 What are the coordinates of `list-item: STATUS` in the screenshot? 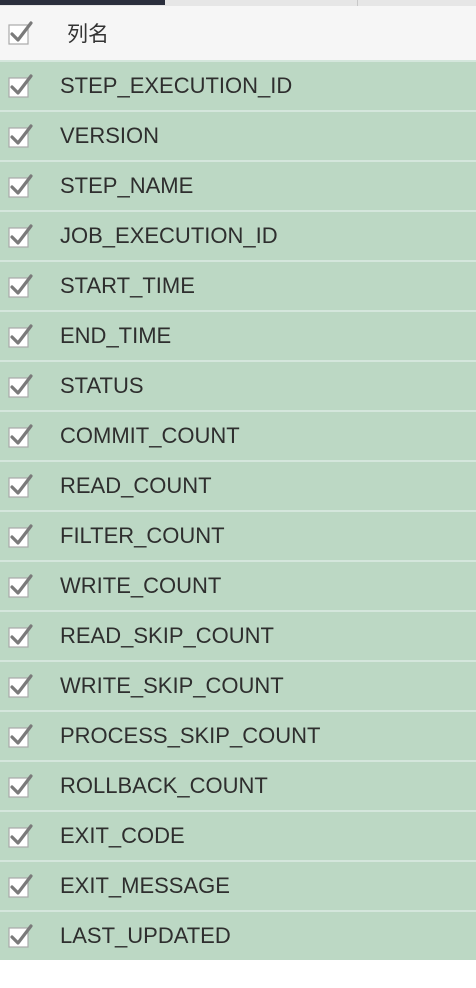 It's located at (238, 385).